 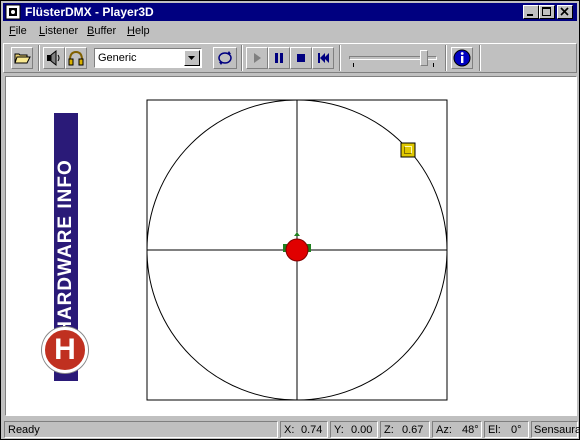 What do you see at coordinates (506, 429) in the screenshot?
I see `status-elevation-panel: El: 0°` at bounding box center [506, 429].